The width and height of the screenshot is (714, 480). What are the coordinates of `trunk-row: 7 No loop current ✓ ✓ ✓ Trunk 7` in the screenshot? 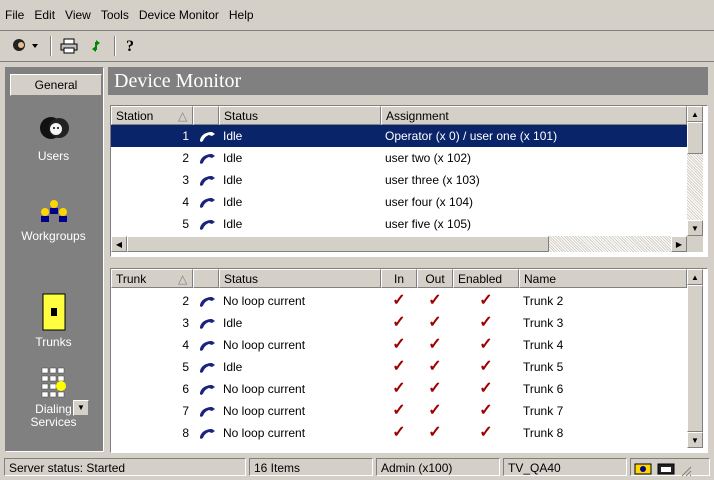 It's located at (399, 411).